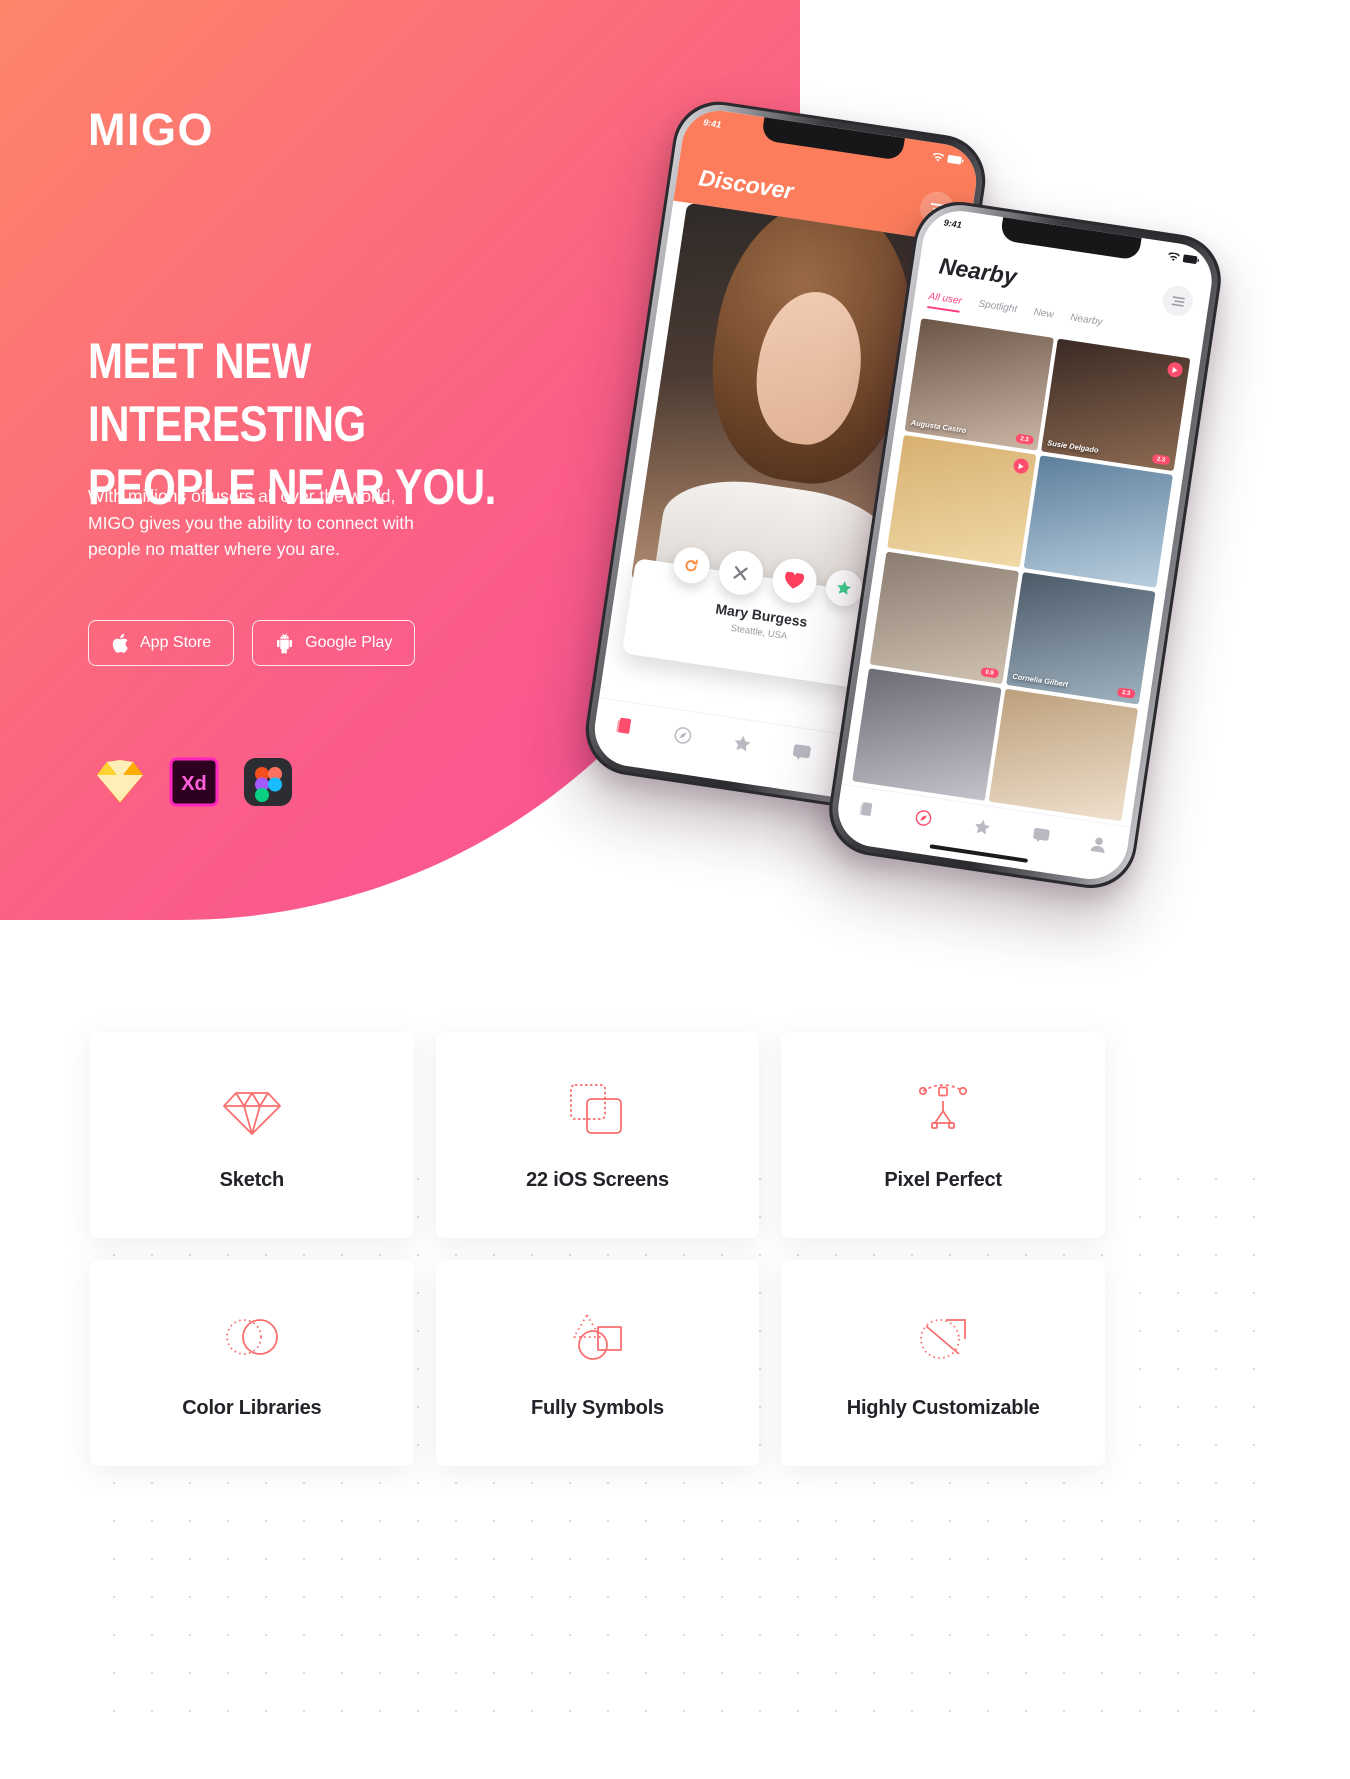 The width and height of the screenshot is (1350, 1779). What do you see at coordinates (120, 782) in the screenshot?
I see `sketch-icon` at bounding box center [120, 782].